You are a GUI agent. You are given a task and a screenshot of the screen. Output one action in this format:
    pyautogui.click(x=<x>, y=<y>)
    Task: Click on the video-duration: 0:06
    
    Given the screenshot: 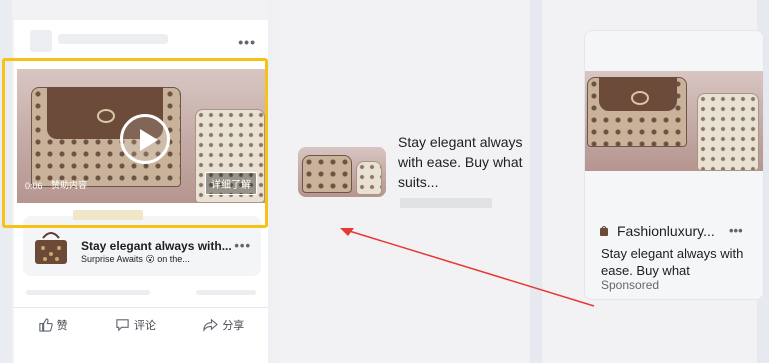 What is the action you would take?
    pyautogui.click(x=34, y=186)
    